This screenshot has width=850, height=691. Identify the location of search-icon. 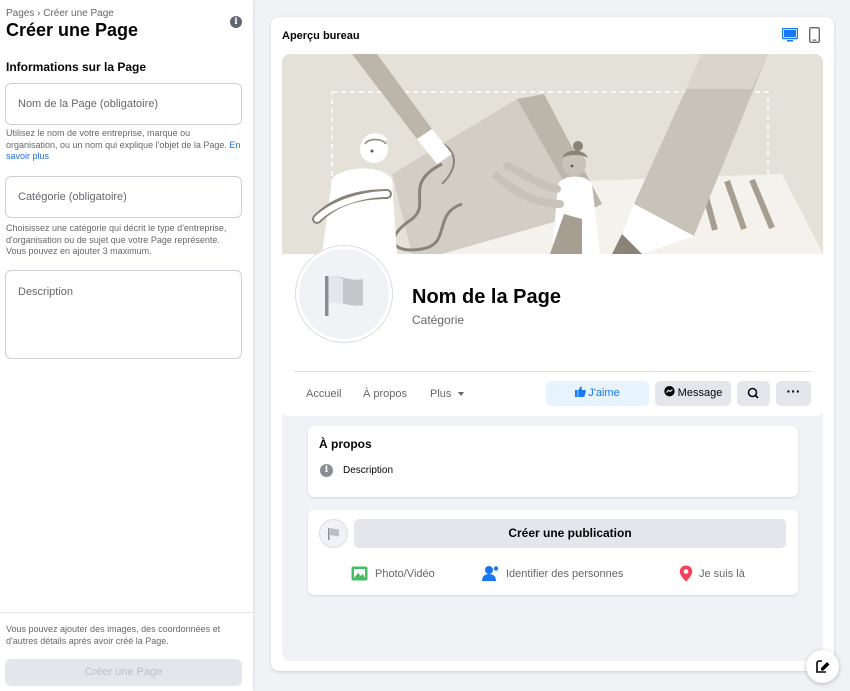
(753, 393).